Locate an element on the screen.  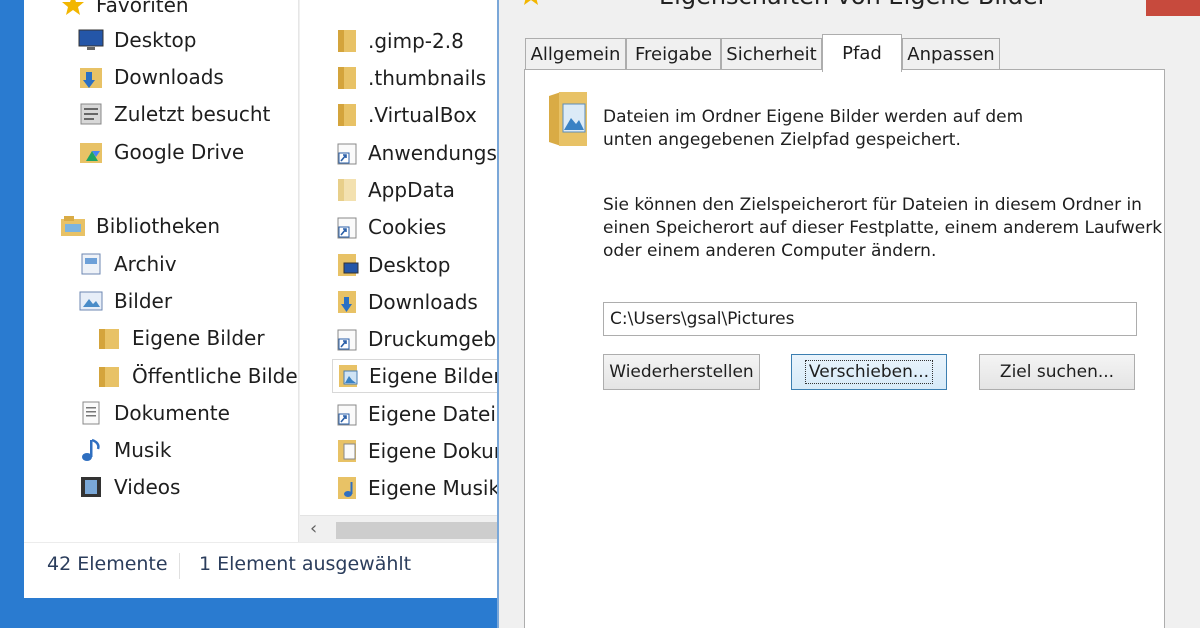
file-item: Eigene Dateien is located at coordinates (414, 414).